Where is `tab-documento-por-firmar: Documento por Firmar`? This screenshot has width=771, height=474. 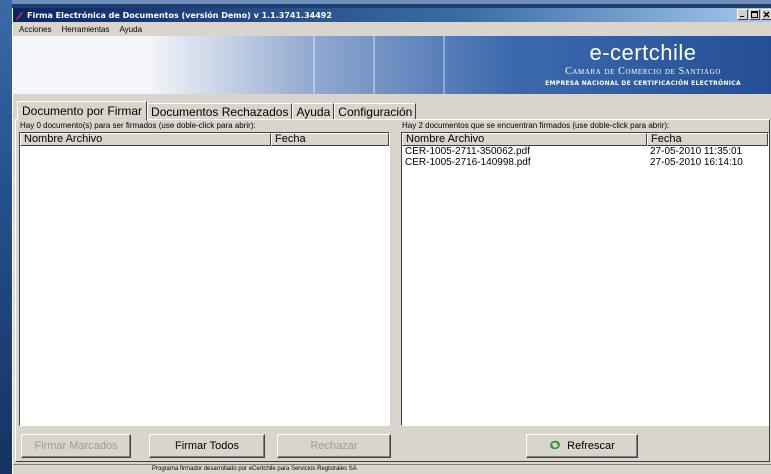 tab-documento-por-firmar: Documento por Firmar is located at coordinates (82, 111).